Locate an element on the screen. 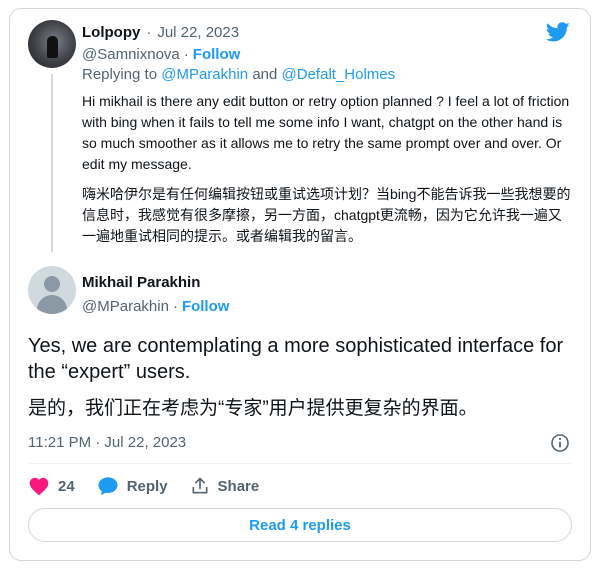  reply-author-row: Lolpopy · Jul 22, 2023 is located at coordinates (160, 32).